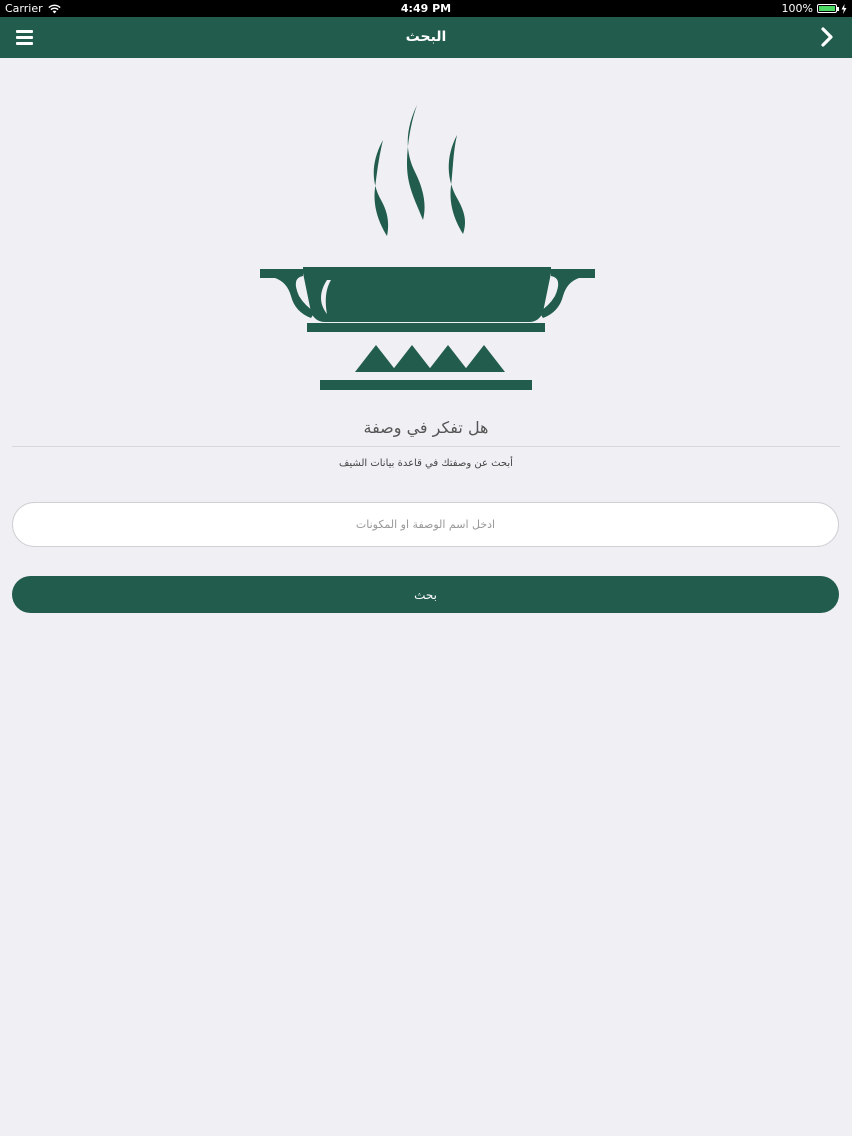 This screenshot has width=852, height=1136. I want to click on navigation-bar: البحث, so click(426, 37).